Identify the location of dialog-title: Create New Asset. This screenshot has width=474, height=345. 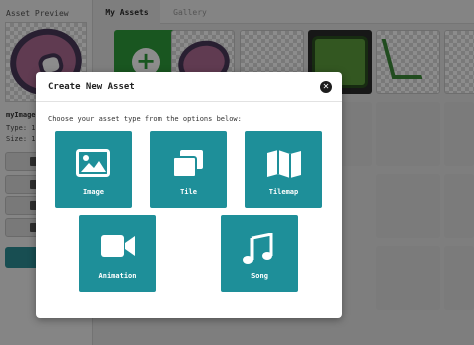
(91, 87).